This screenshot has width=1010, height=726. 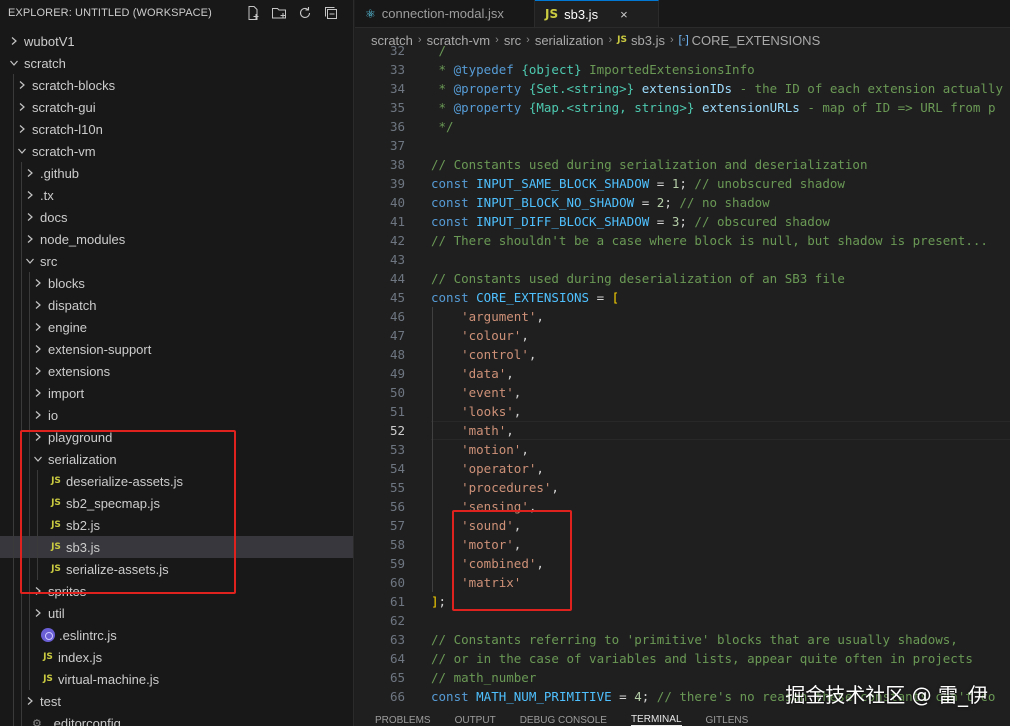 I want to click on tree-folder: dispatch, so click(x=176, y=305).